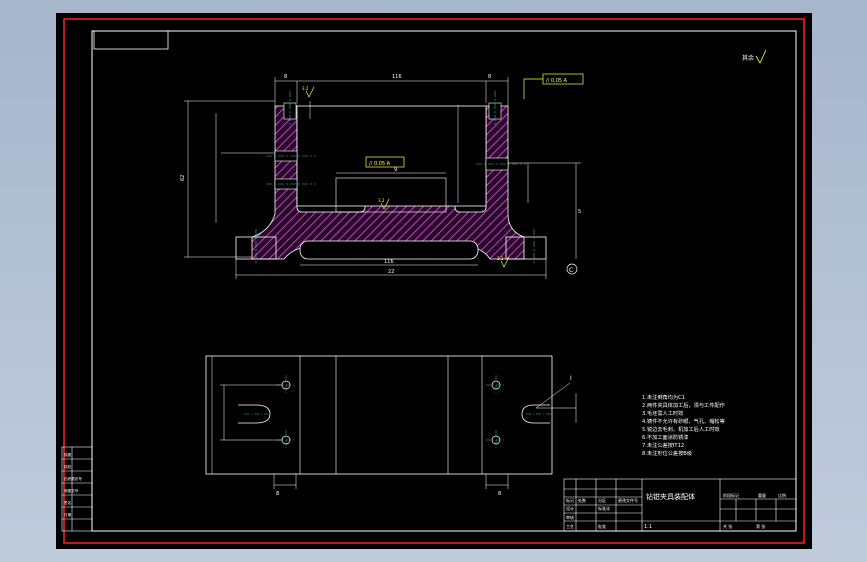  What do you see at coordinates (582, 500) in the screenshot?
I see `svg-text: 处数` at bounding box center [582, 500].